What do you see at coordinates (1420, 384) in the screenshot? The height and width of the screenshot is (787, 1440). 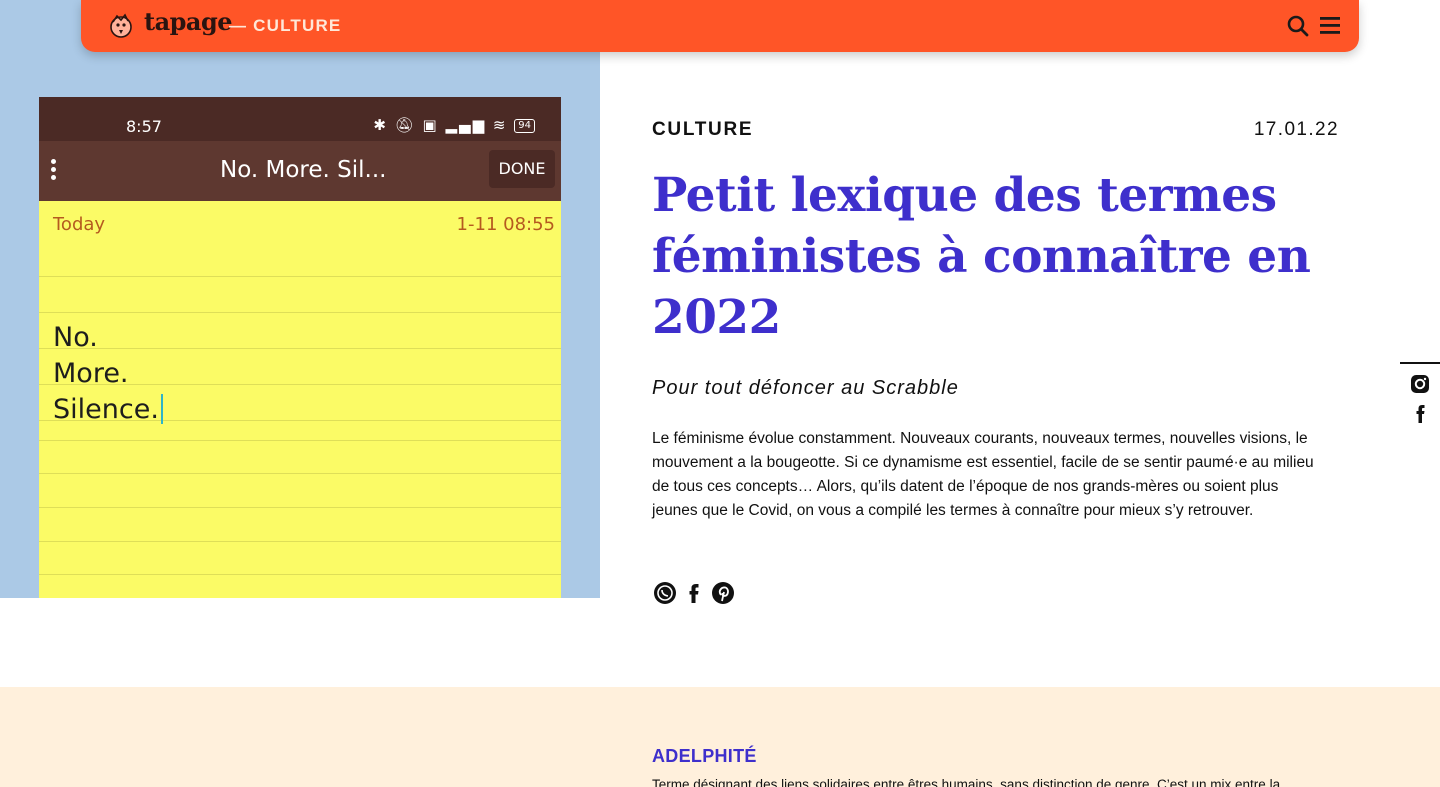 I see `instagram-icon` at bounding box center [1420, 384].